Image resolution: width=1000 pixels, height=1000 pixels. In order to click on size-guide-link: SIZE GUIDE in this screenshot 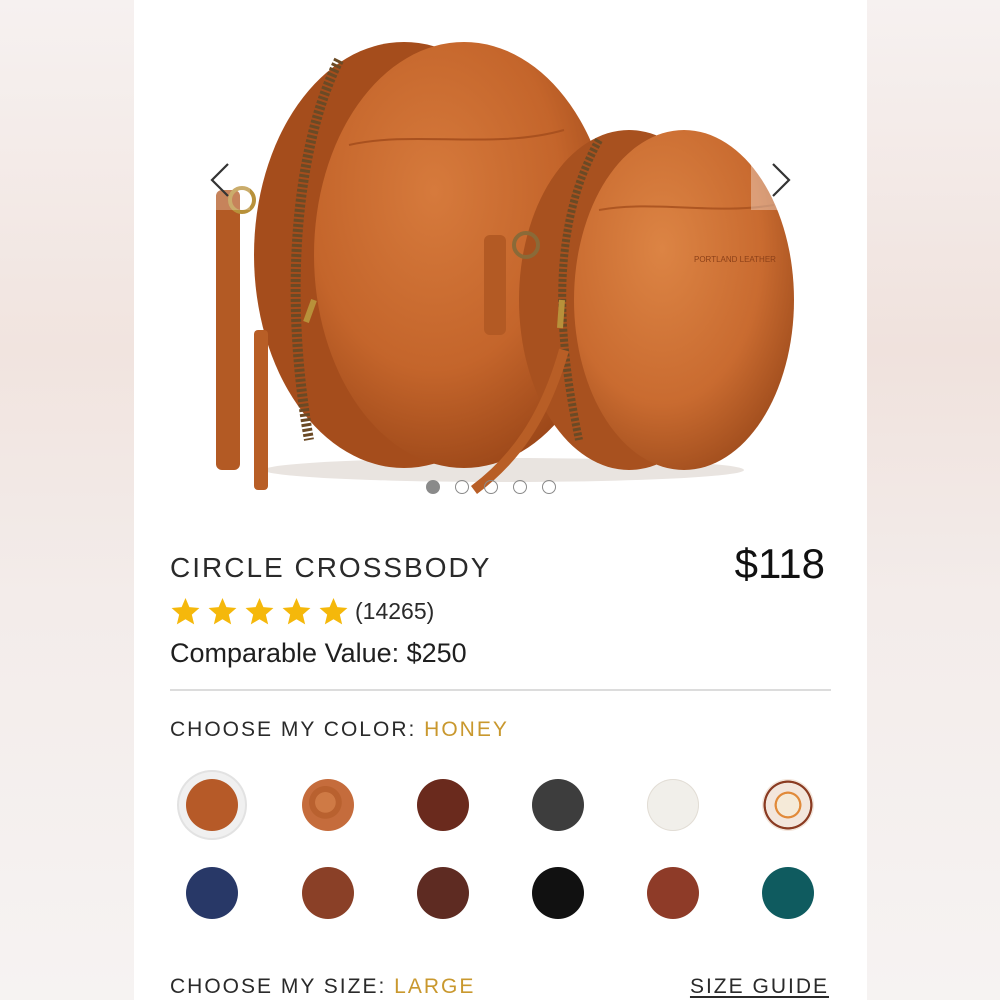, I will do `click(759, 987)`.